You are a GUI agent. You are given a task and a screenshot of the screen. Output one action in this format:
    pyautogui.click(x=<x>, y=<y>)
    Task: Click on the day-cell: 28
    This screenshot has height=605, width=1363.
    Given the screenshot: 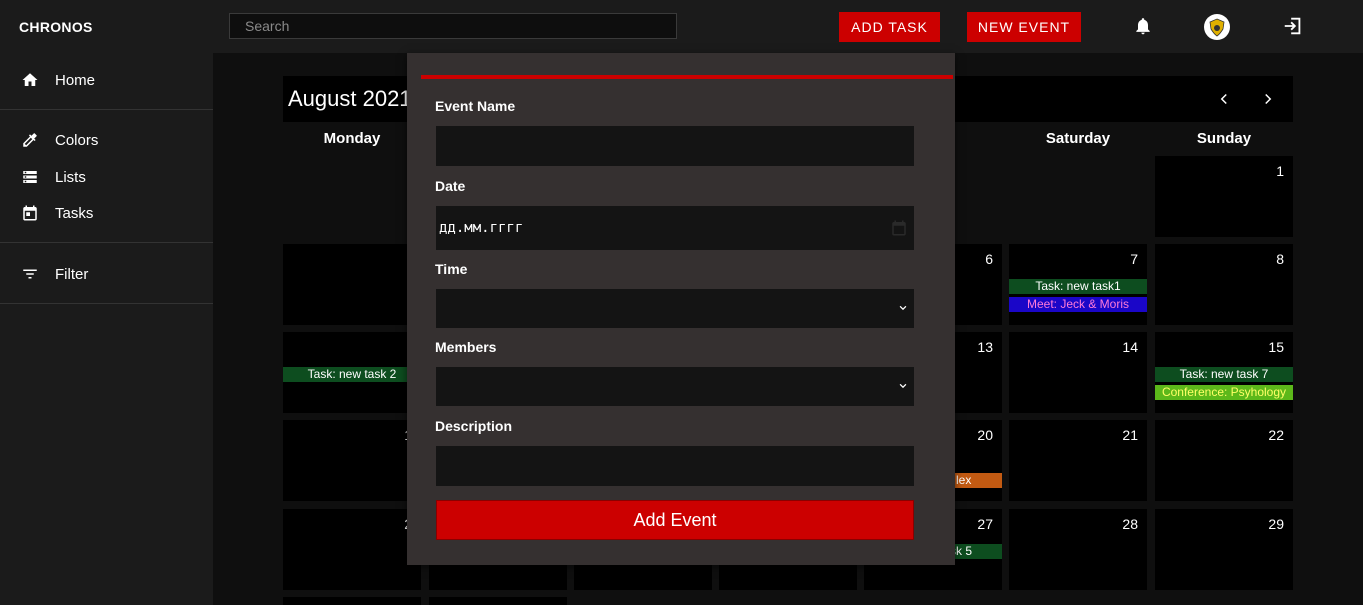 What is the action you would take?
    pyautogui.click(x=1078, y=549)
    